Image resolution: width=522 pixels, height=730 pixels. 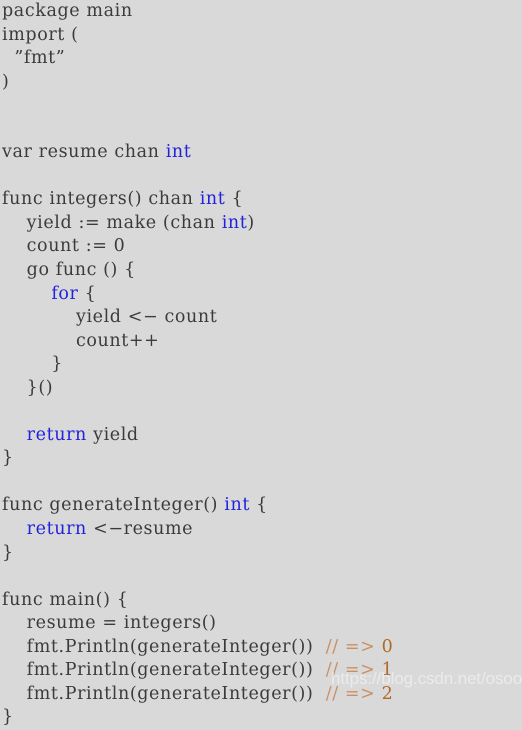 What do you see at coordinates (40, 34) in the screenshot?
I see `code-token-plain: import (` at bounding box center [40, 34].